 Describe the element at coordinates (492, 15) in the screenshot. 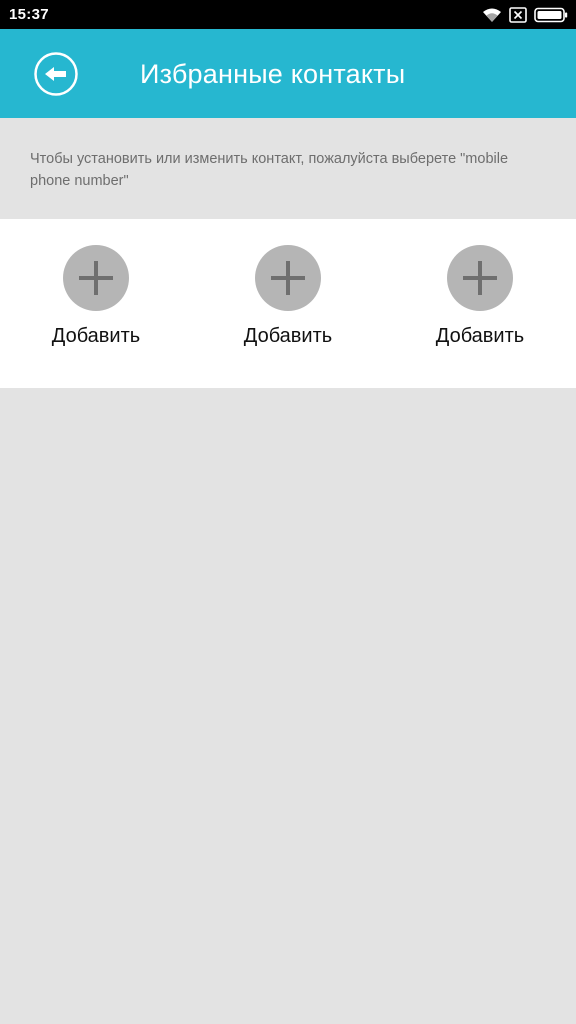

I see `wifi-icon` at that location.